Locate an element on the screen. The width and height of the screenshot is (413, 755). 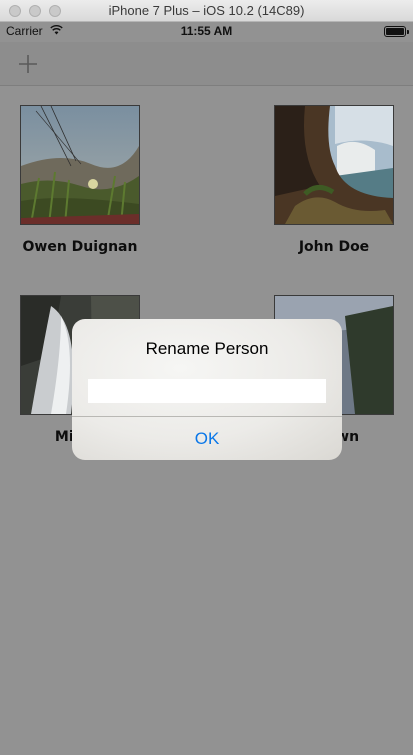
rename-person-alert: Rename Person OK is located at coordinates (207, 389).